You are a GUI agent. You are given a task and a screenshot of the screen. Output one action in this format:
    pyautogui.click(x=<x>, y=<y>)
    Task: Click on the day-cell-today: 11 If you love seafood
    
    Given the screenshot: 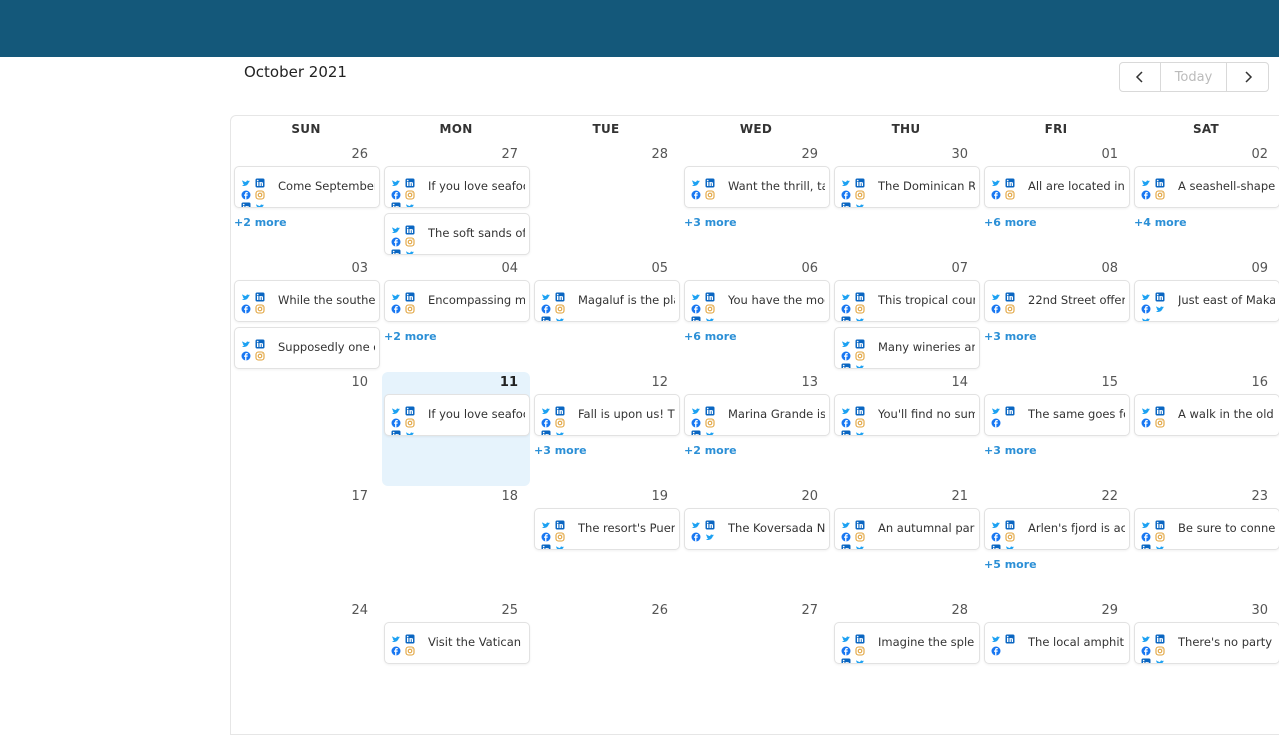 What is the action you would take?
    pyautogui.click(x=456, y=429)
    